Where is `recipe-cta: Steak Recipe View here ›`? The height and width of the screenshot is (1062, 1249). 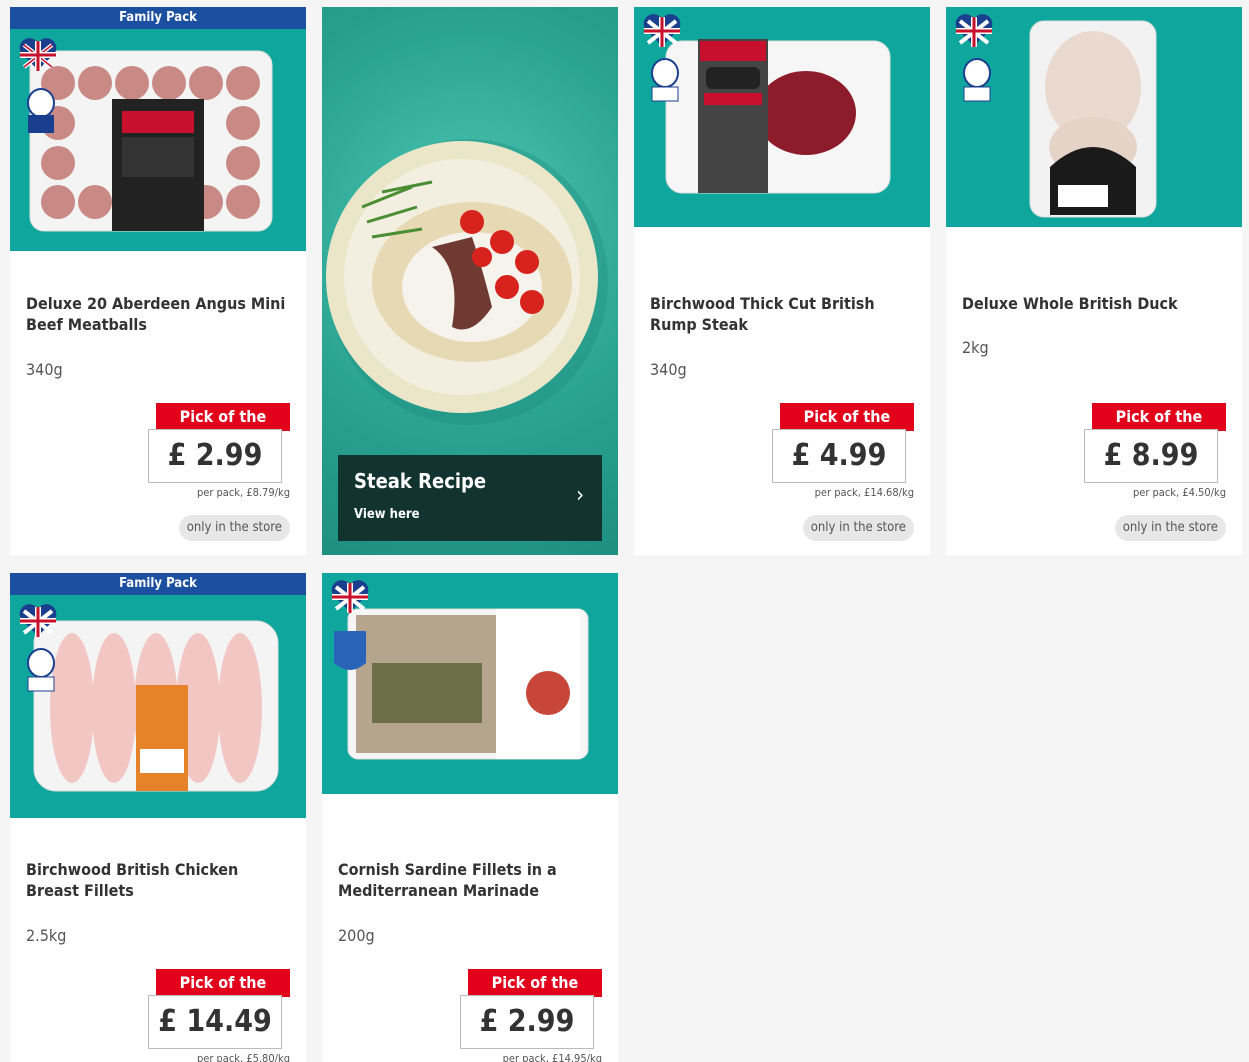 recipe-cta: Steak Recipe View here › is located at coordinates (470, 498).